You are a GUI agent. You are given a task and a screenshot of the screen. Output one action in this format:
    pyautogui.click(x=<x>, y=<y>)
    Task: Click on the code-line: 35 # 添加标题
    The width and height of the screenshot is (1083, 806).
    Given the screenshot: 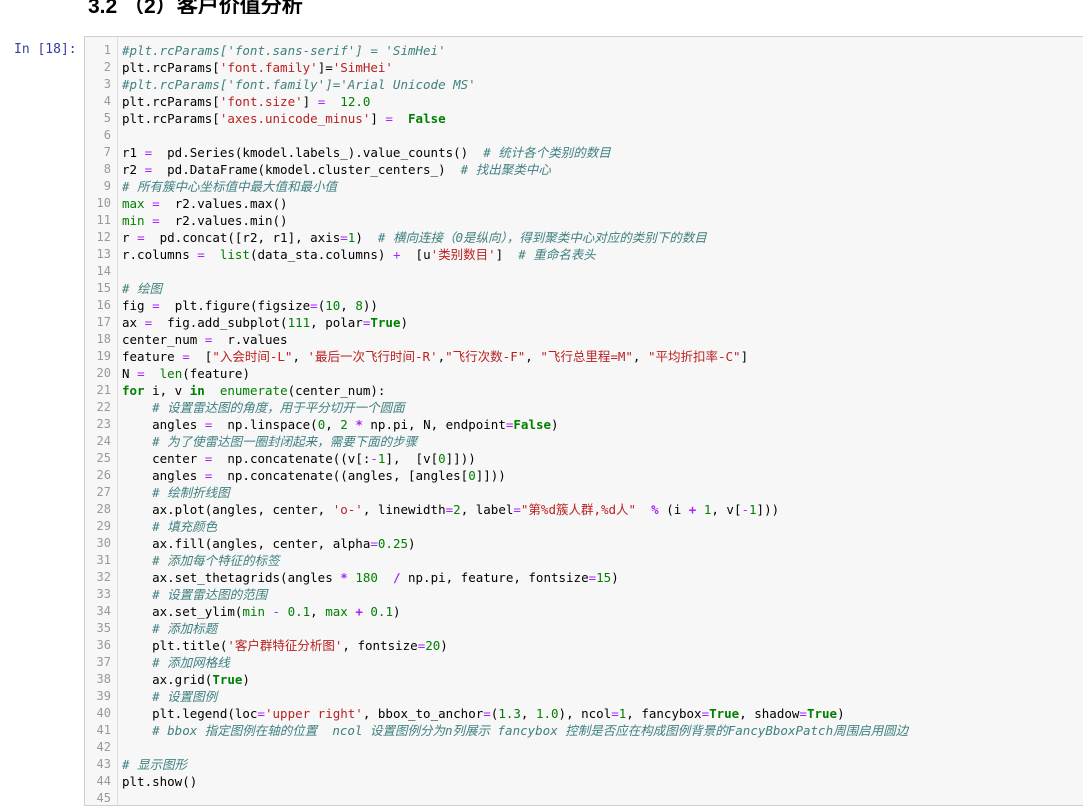 What is the action you would take?
    pyautogui.click(x=584, y=628)
    